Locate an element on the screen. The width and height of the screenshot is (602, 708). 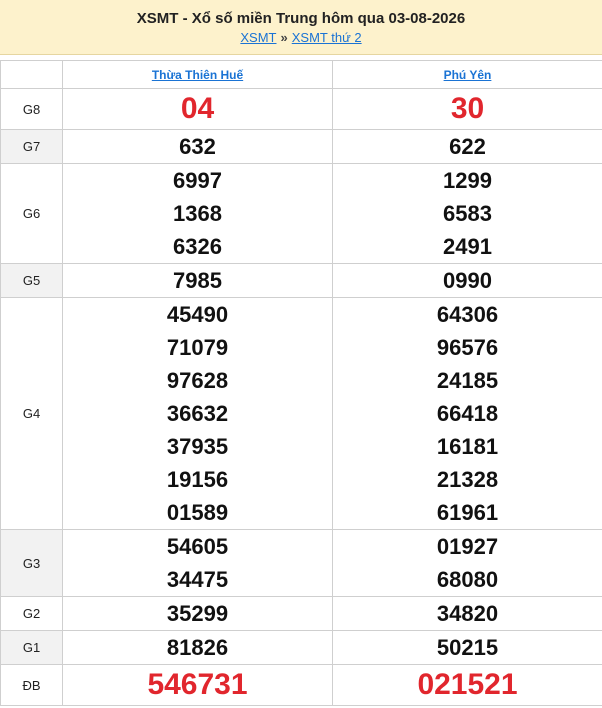
result-number: 16181 is located at coordinates (467, 446).